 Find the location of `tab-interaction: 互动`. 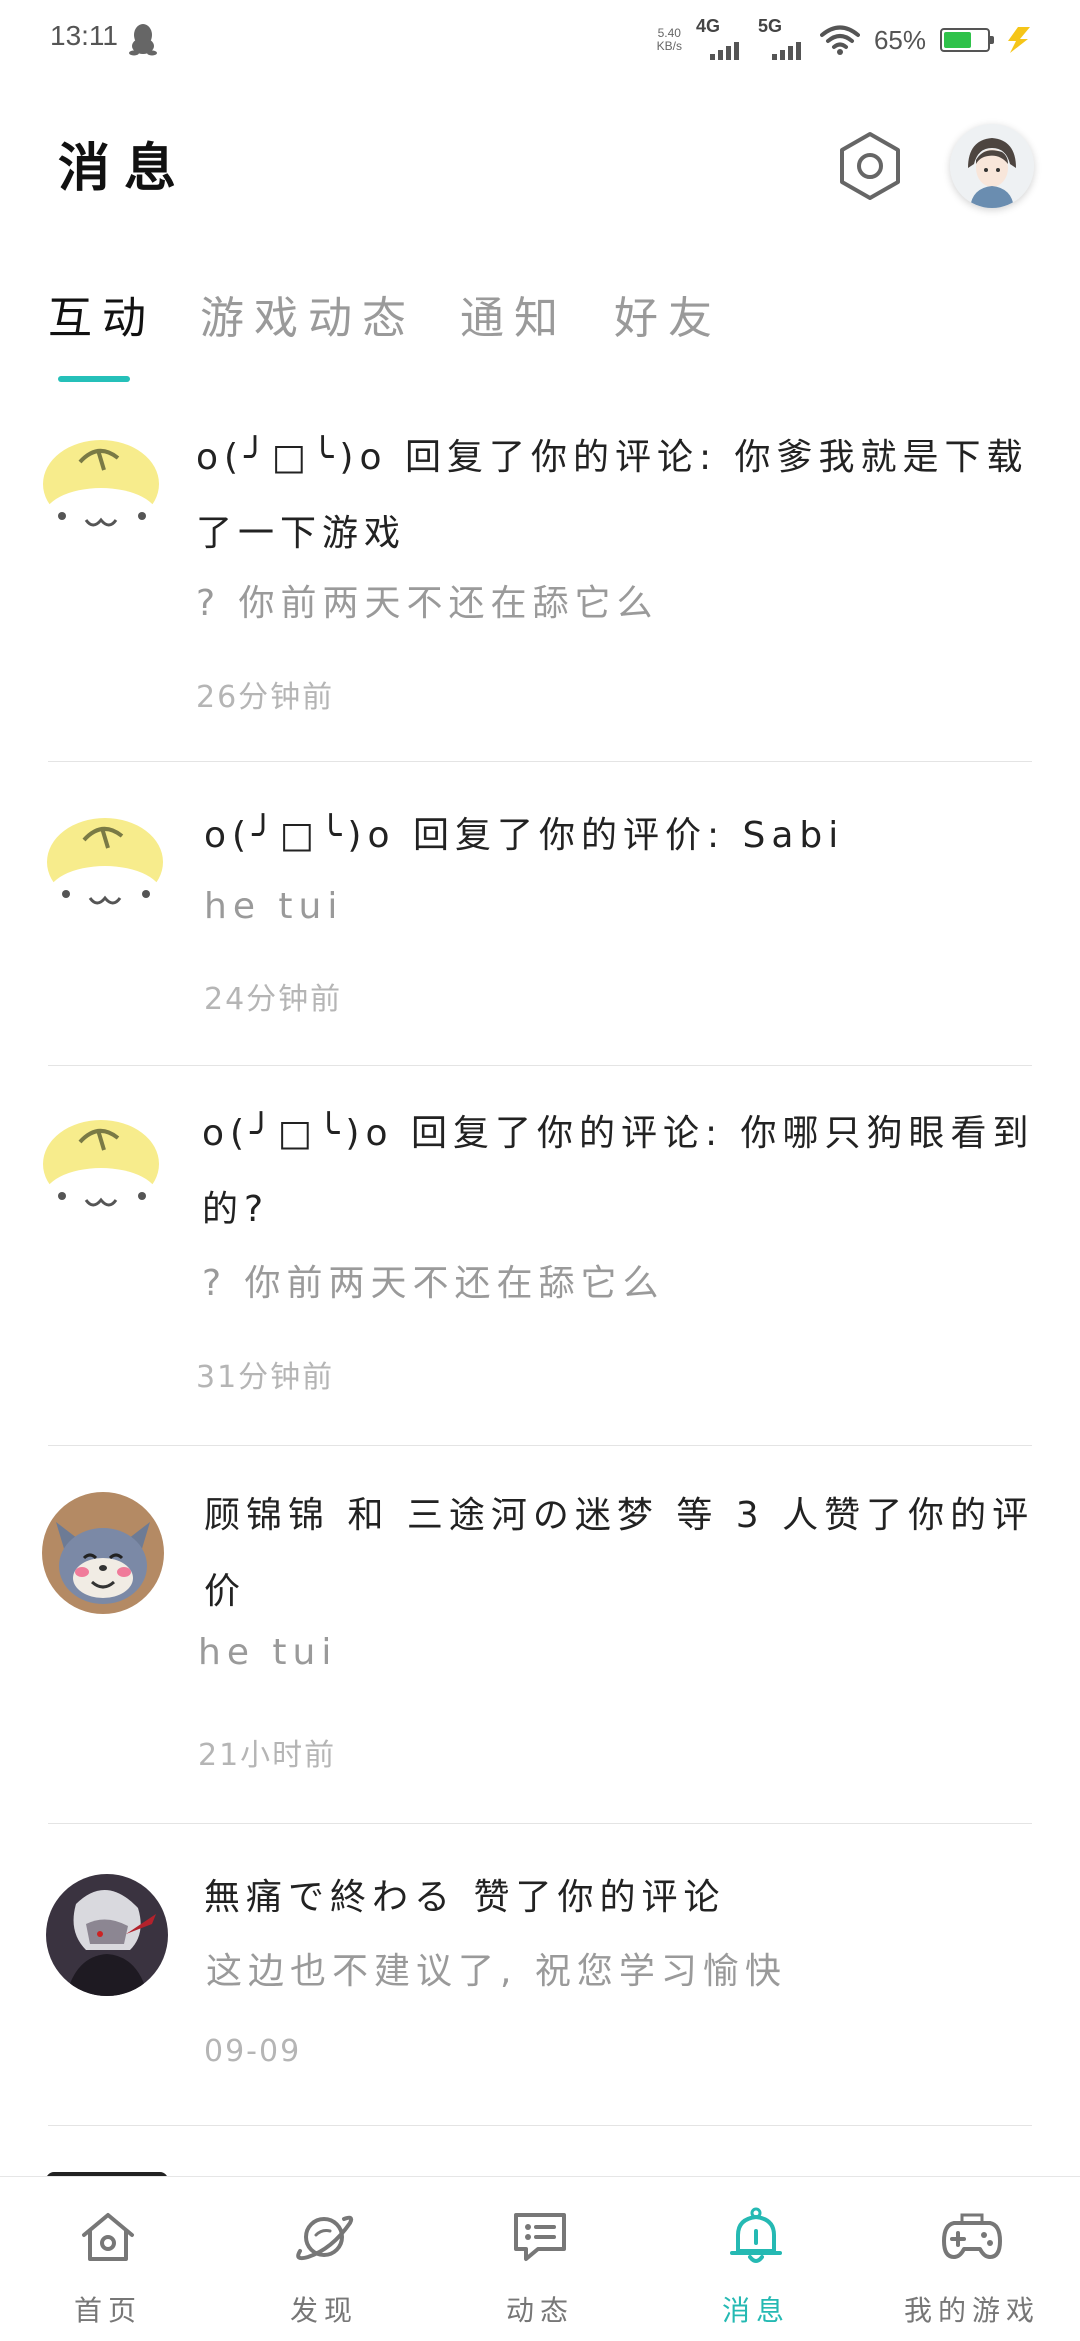

tab-interaction: 互动 is located at coordinates (102, 314).